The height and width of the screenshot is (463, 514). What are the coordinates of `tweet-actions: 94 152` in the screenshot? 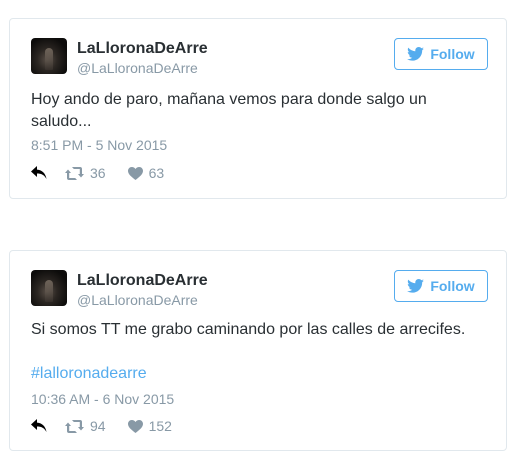 It's located at (101, 426).